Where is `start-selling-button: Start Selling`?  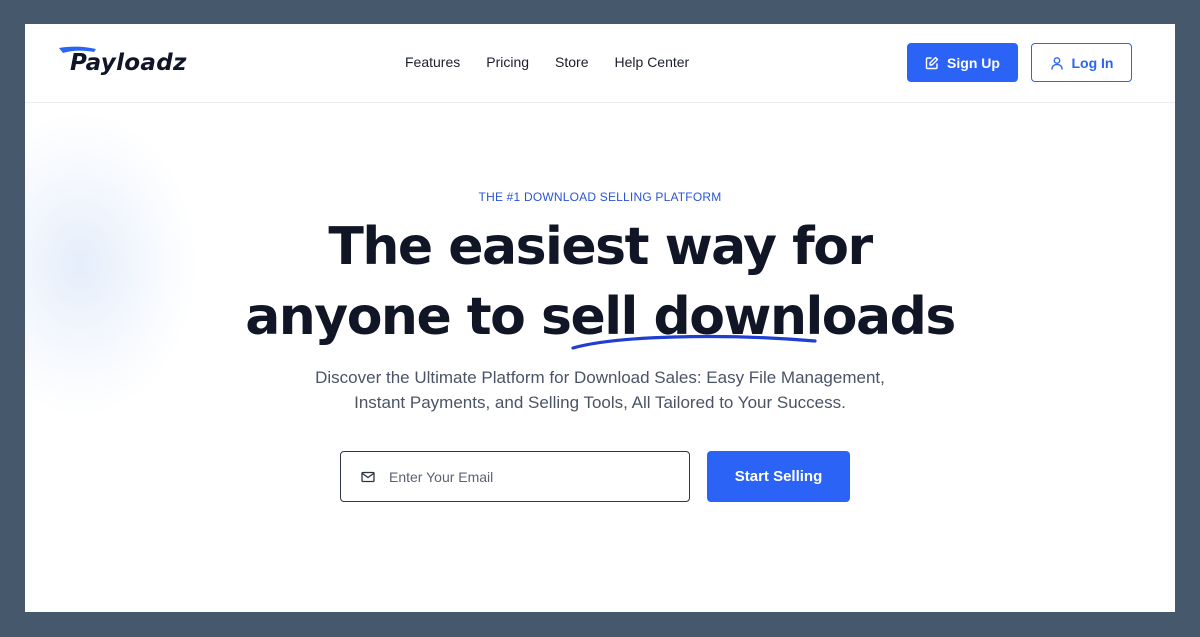 start-selling-button: Start Selling is located at coordinates (778, 476).